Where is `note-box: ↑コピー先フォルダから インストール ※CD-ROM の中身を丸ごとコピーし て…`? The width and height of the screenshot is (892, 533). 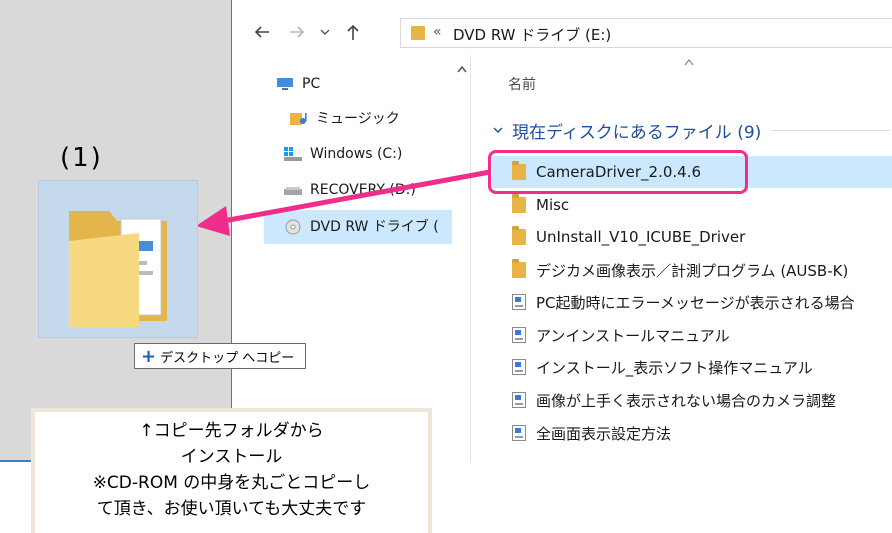 note-box: ↑コピー先フォルダから インストール ※CD-ROM の中身を丸ごとコピーし て… is located at coordinates (231, 470).